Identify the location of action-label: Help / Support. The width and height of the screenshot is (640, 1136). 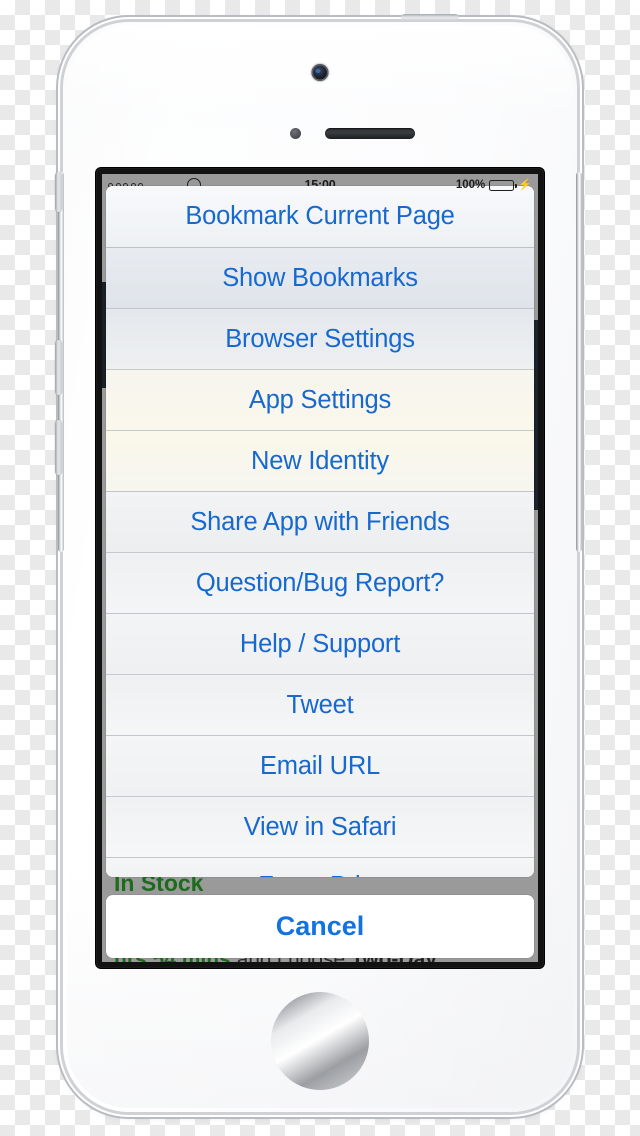
(320, 643).